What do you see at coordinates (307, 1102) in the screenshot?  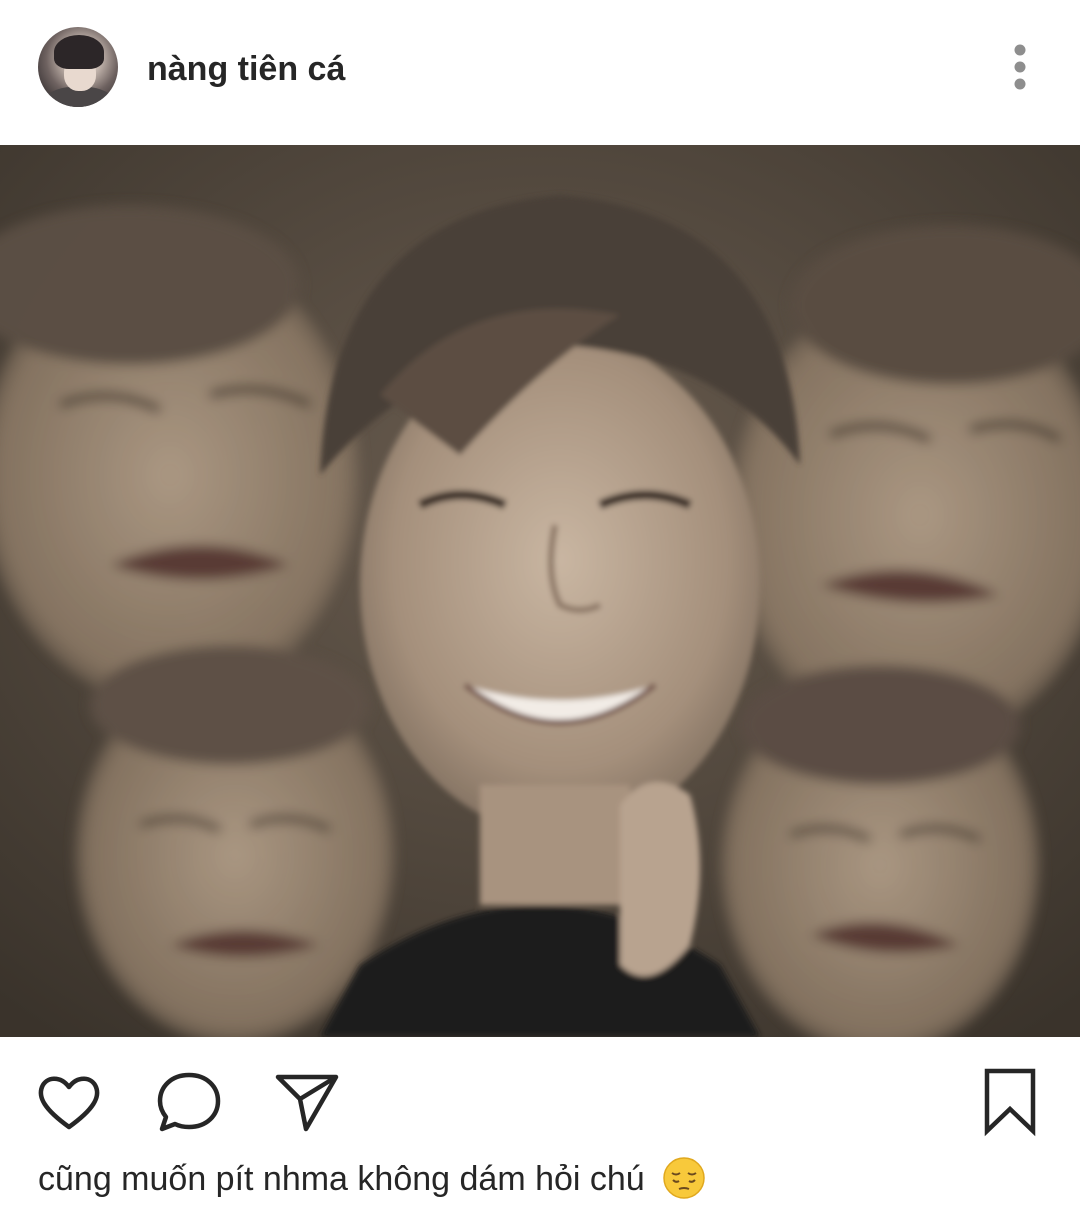 I see `paper-plane-icon` at bounding box center [307, 1102].